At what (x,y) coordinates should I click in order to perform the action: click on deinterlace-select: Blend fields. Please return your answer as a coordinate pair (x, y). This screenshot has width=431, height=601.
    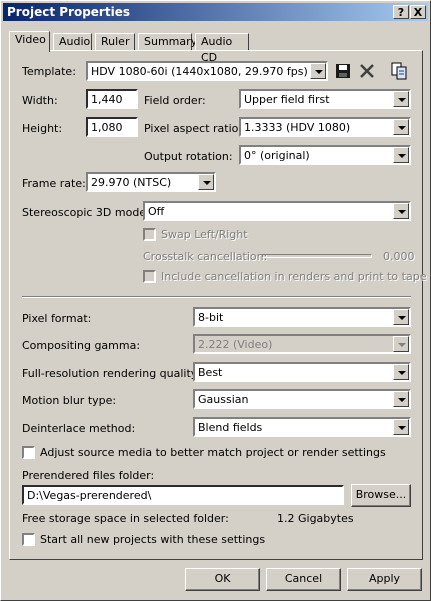
    Looking at the image, I should click on (302, 427).